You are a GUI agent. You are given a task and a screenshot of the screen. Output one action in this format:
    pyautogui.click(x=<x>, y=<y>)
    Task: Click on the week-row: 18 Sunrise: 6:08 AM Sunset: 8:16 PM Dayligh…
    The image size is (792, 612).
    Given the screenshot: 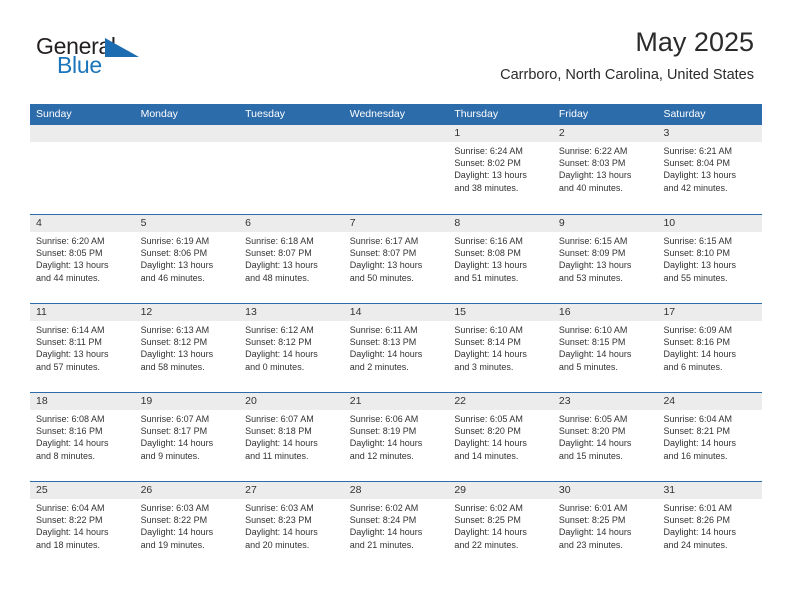 What is the action you would take?
    pyautogui.click(x=396, y=436)
    